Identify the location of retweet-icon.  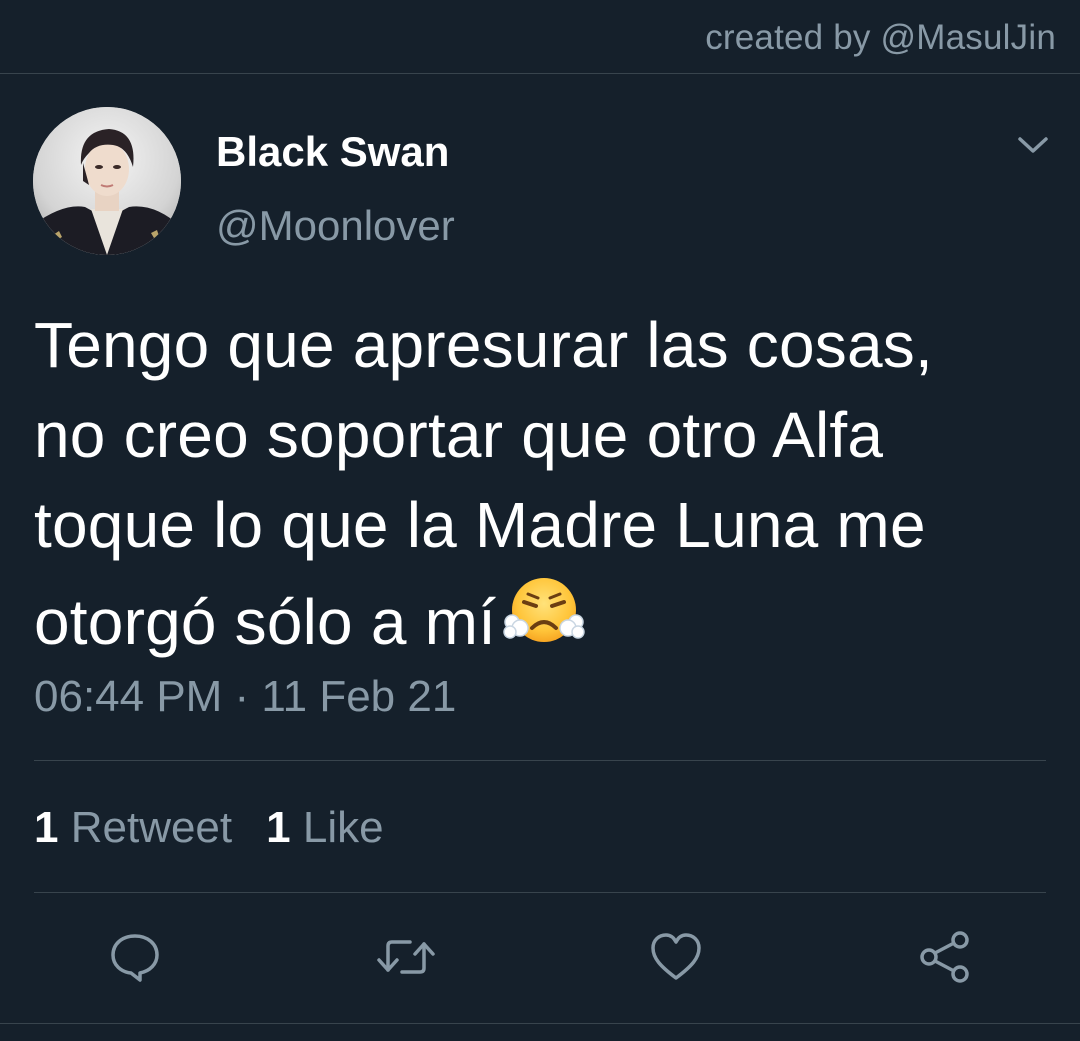
(404, 957).